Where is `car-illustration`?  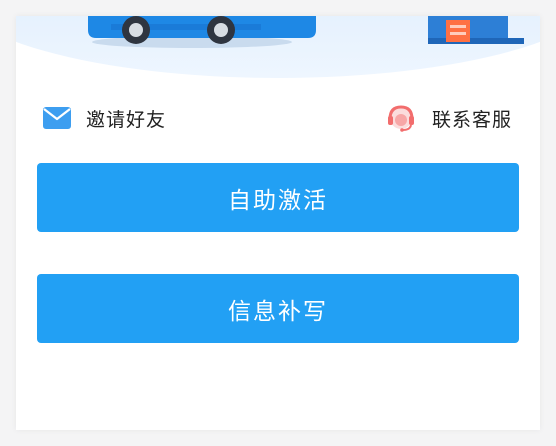
car-illustration is located at coordinates (202, 32).